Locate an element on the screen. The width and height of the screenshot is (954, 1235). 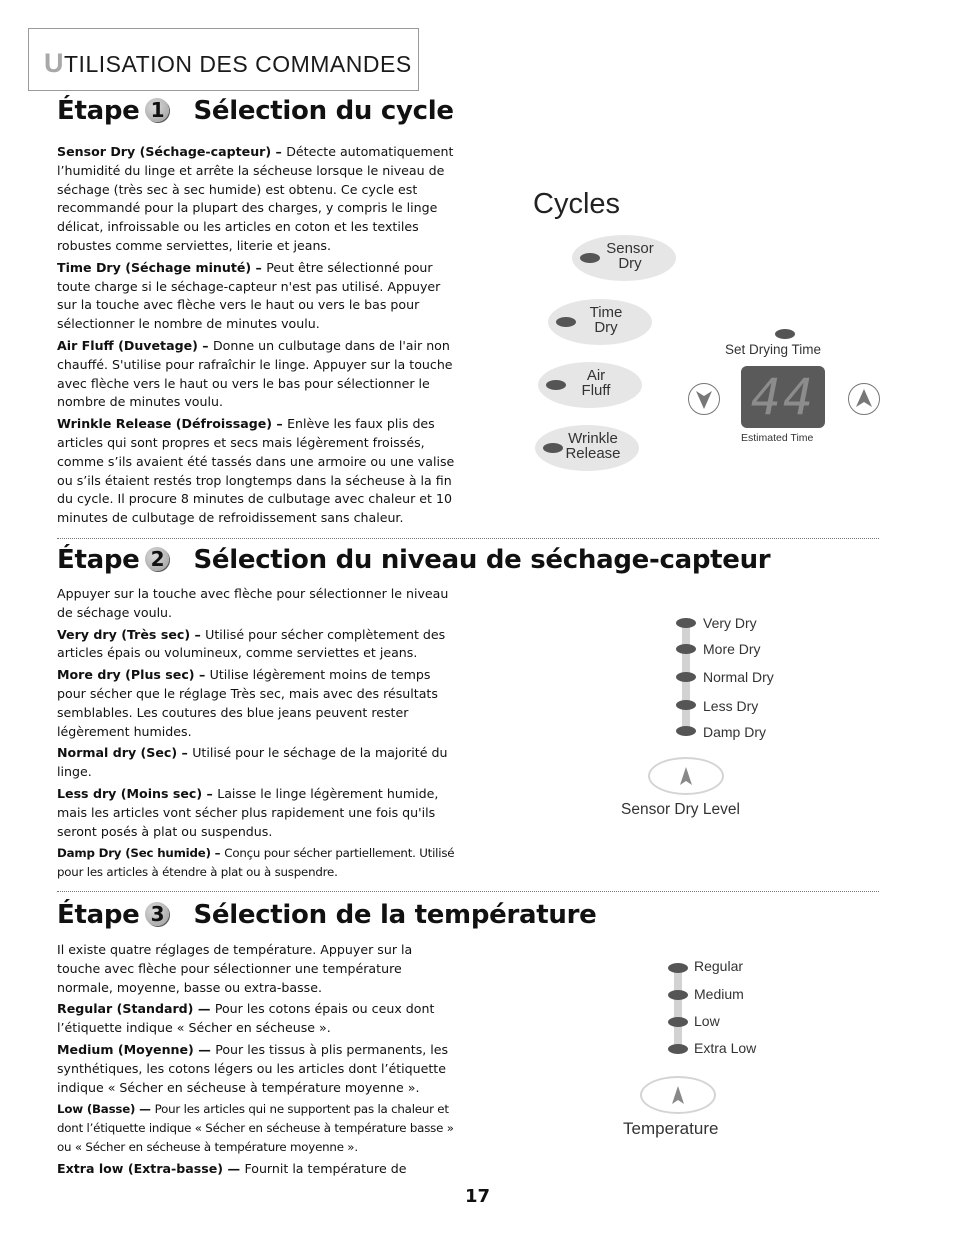
sensor-level-label: Normal Dry is located at coordinates (738, 677).